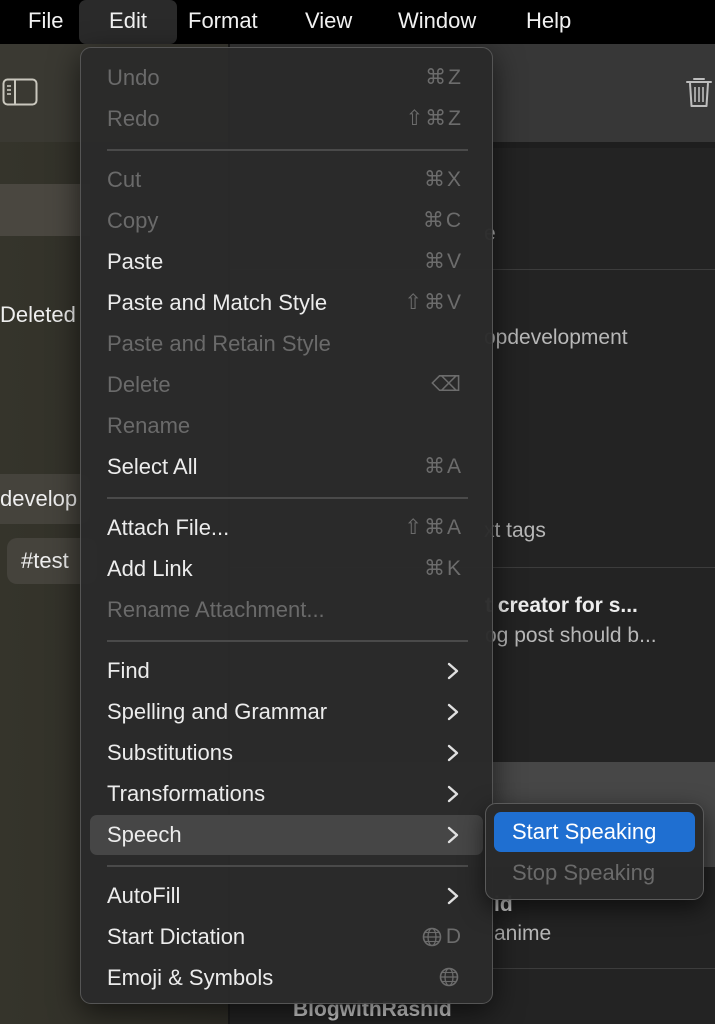  Describe the element at coordinates (152, 466) in the screenshot. I see `menu-item-label: Select All` at that location.